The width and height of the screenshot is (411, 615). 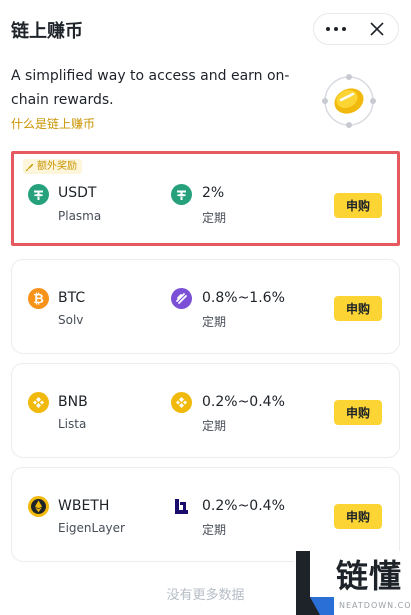 I want to click on header: 链上赚币, so click(x=205, y=28).